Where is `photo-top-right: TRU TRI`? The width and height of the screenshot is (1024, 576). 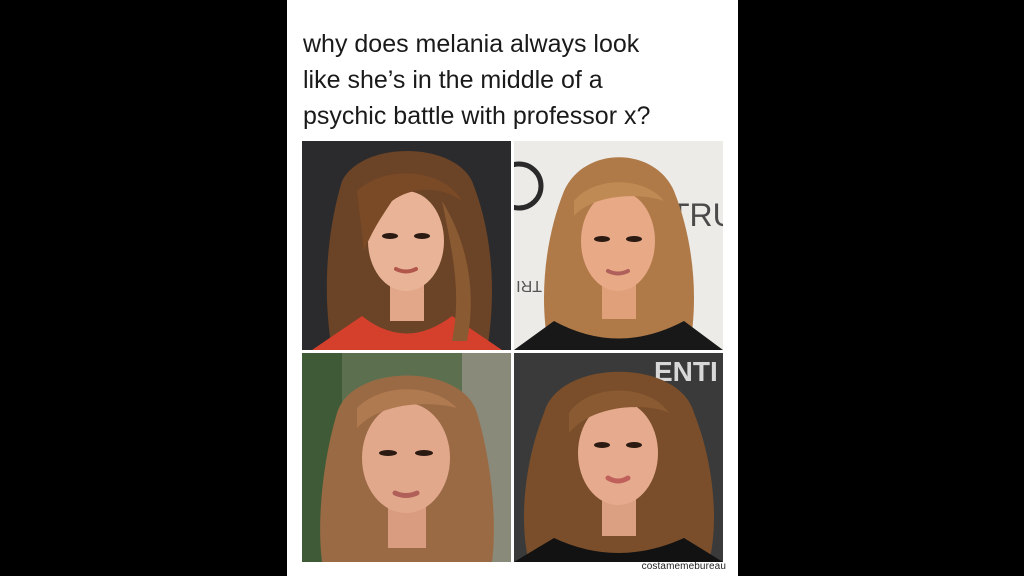 photo-top-right: TRU TRI is located at coordinates (618, 245).